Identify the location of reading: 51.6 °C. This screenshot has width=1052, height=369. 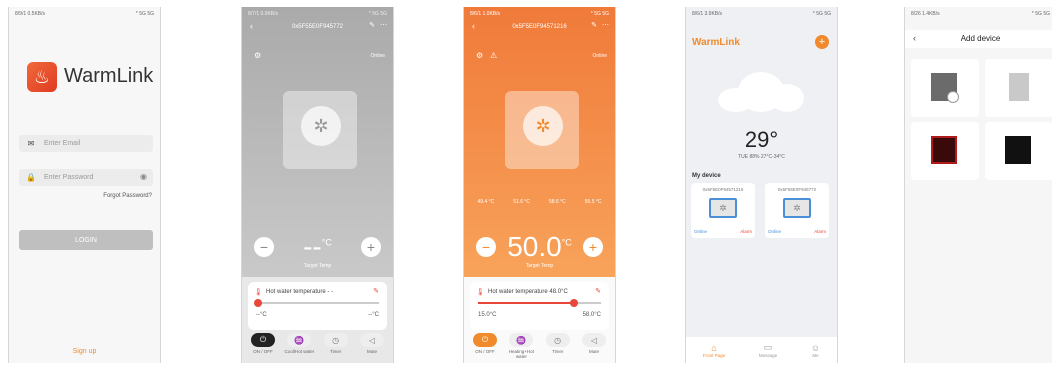
(521, 202).